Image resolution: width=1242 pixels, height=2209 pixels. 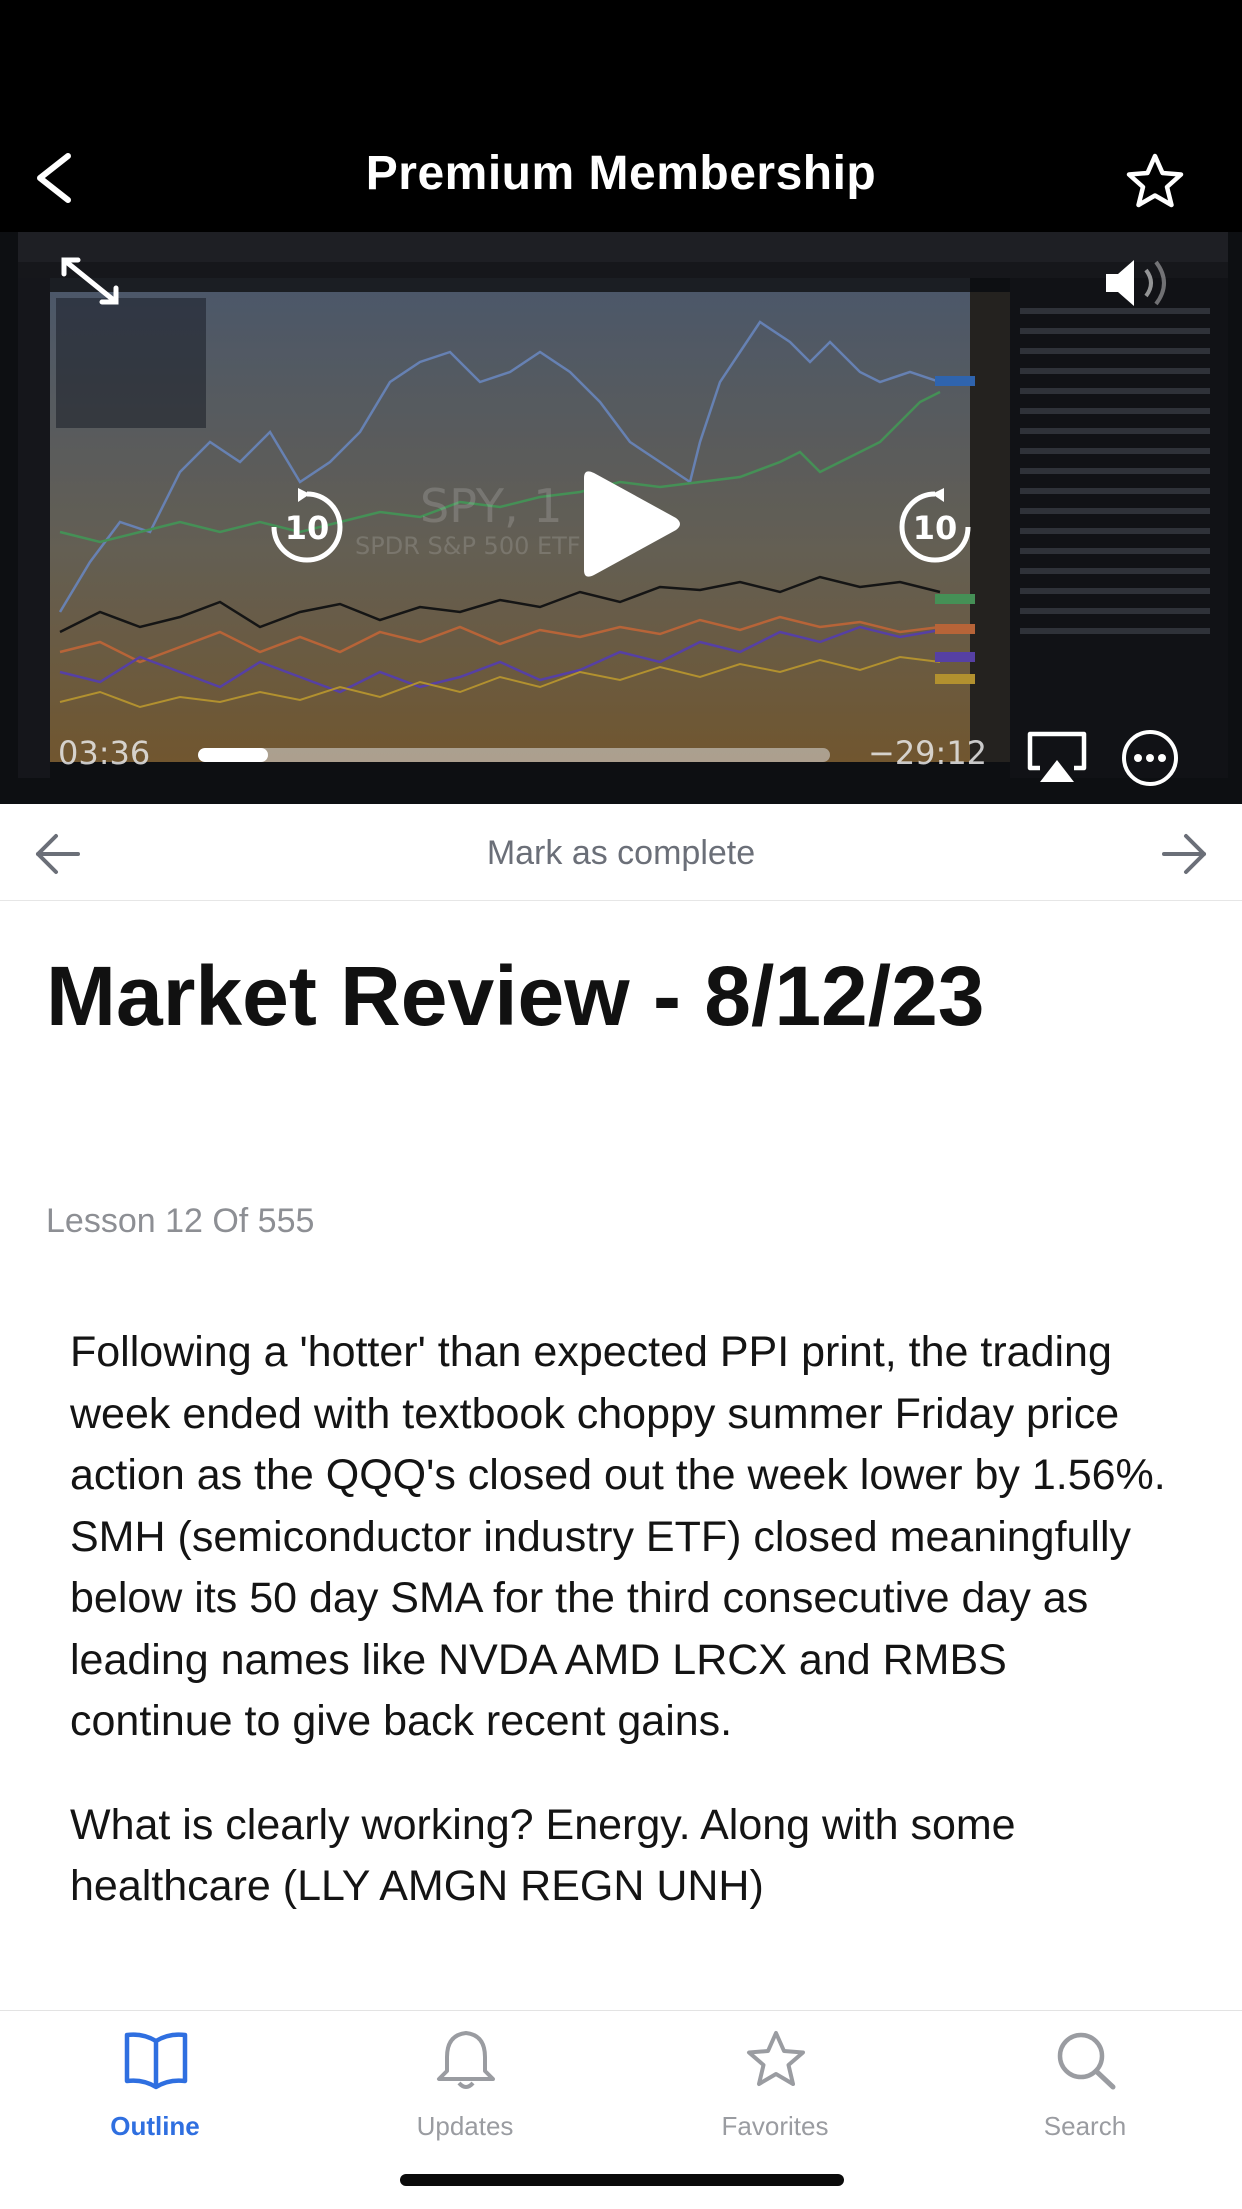 What do you see at coordinates (1085, 2126) in the screenshot?
I see `tab-label: Search` at bounding box center [1085, 2126].